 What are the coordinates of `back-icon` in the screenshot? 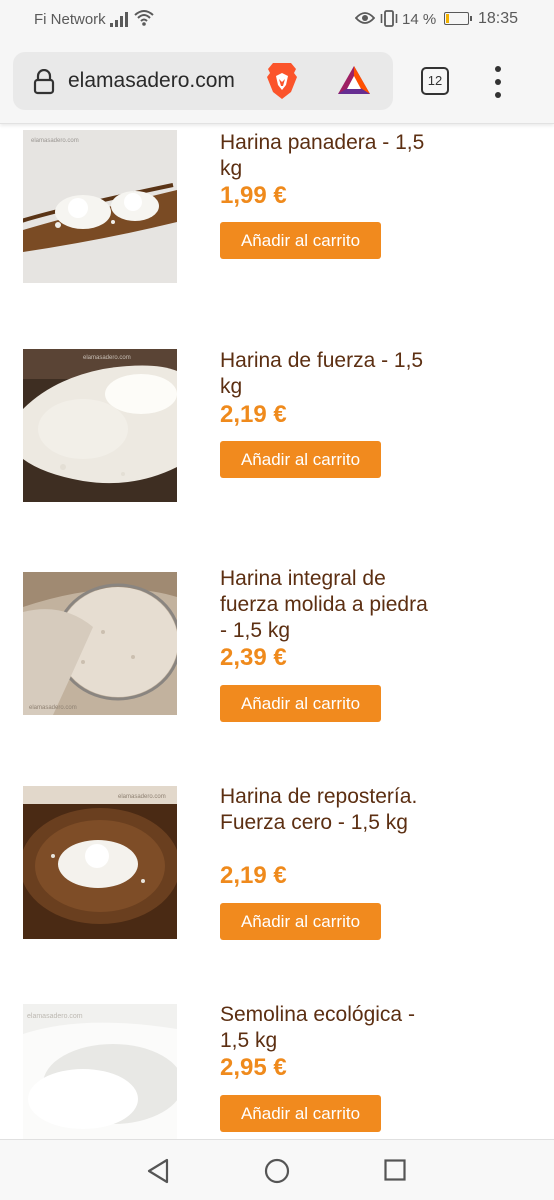 It's located at (158, 1171).